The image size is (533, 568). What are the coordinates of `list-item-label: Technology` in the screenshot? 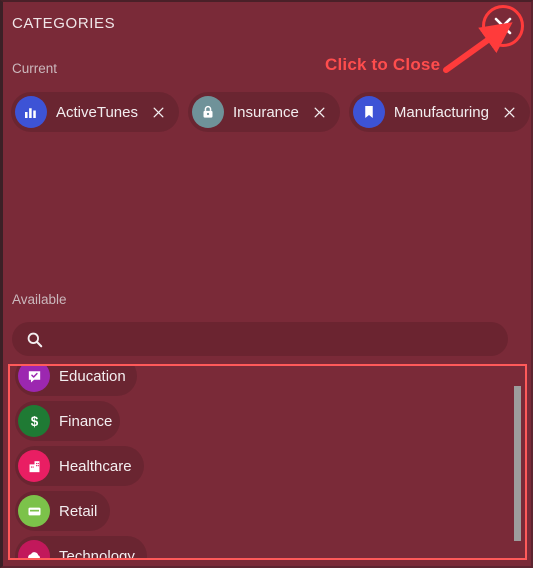 It's located at (97, 553).